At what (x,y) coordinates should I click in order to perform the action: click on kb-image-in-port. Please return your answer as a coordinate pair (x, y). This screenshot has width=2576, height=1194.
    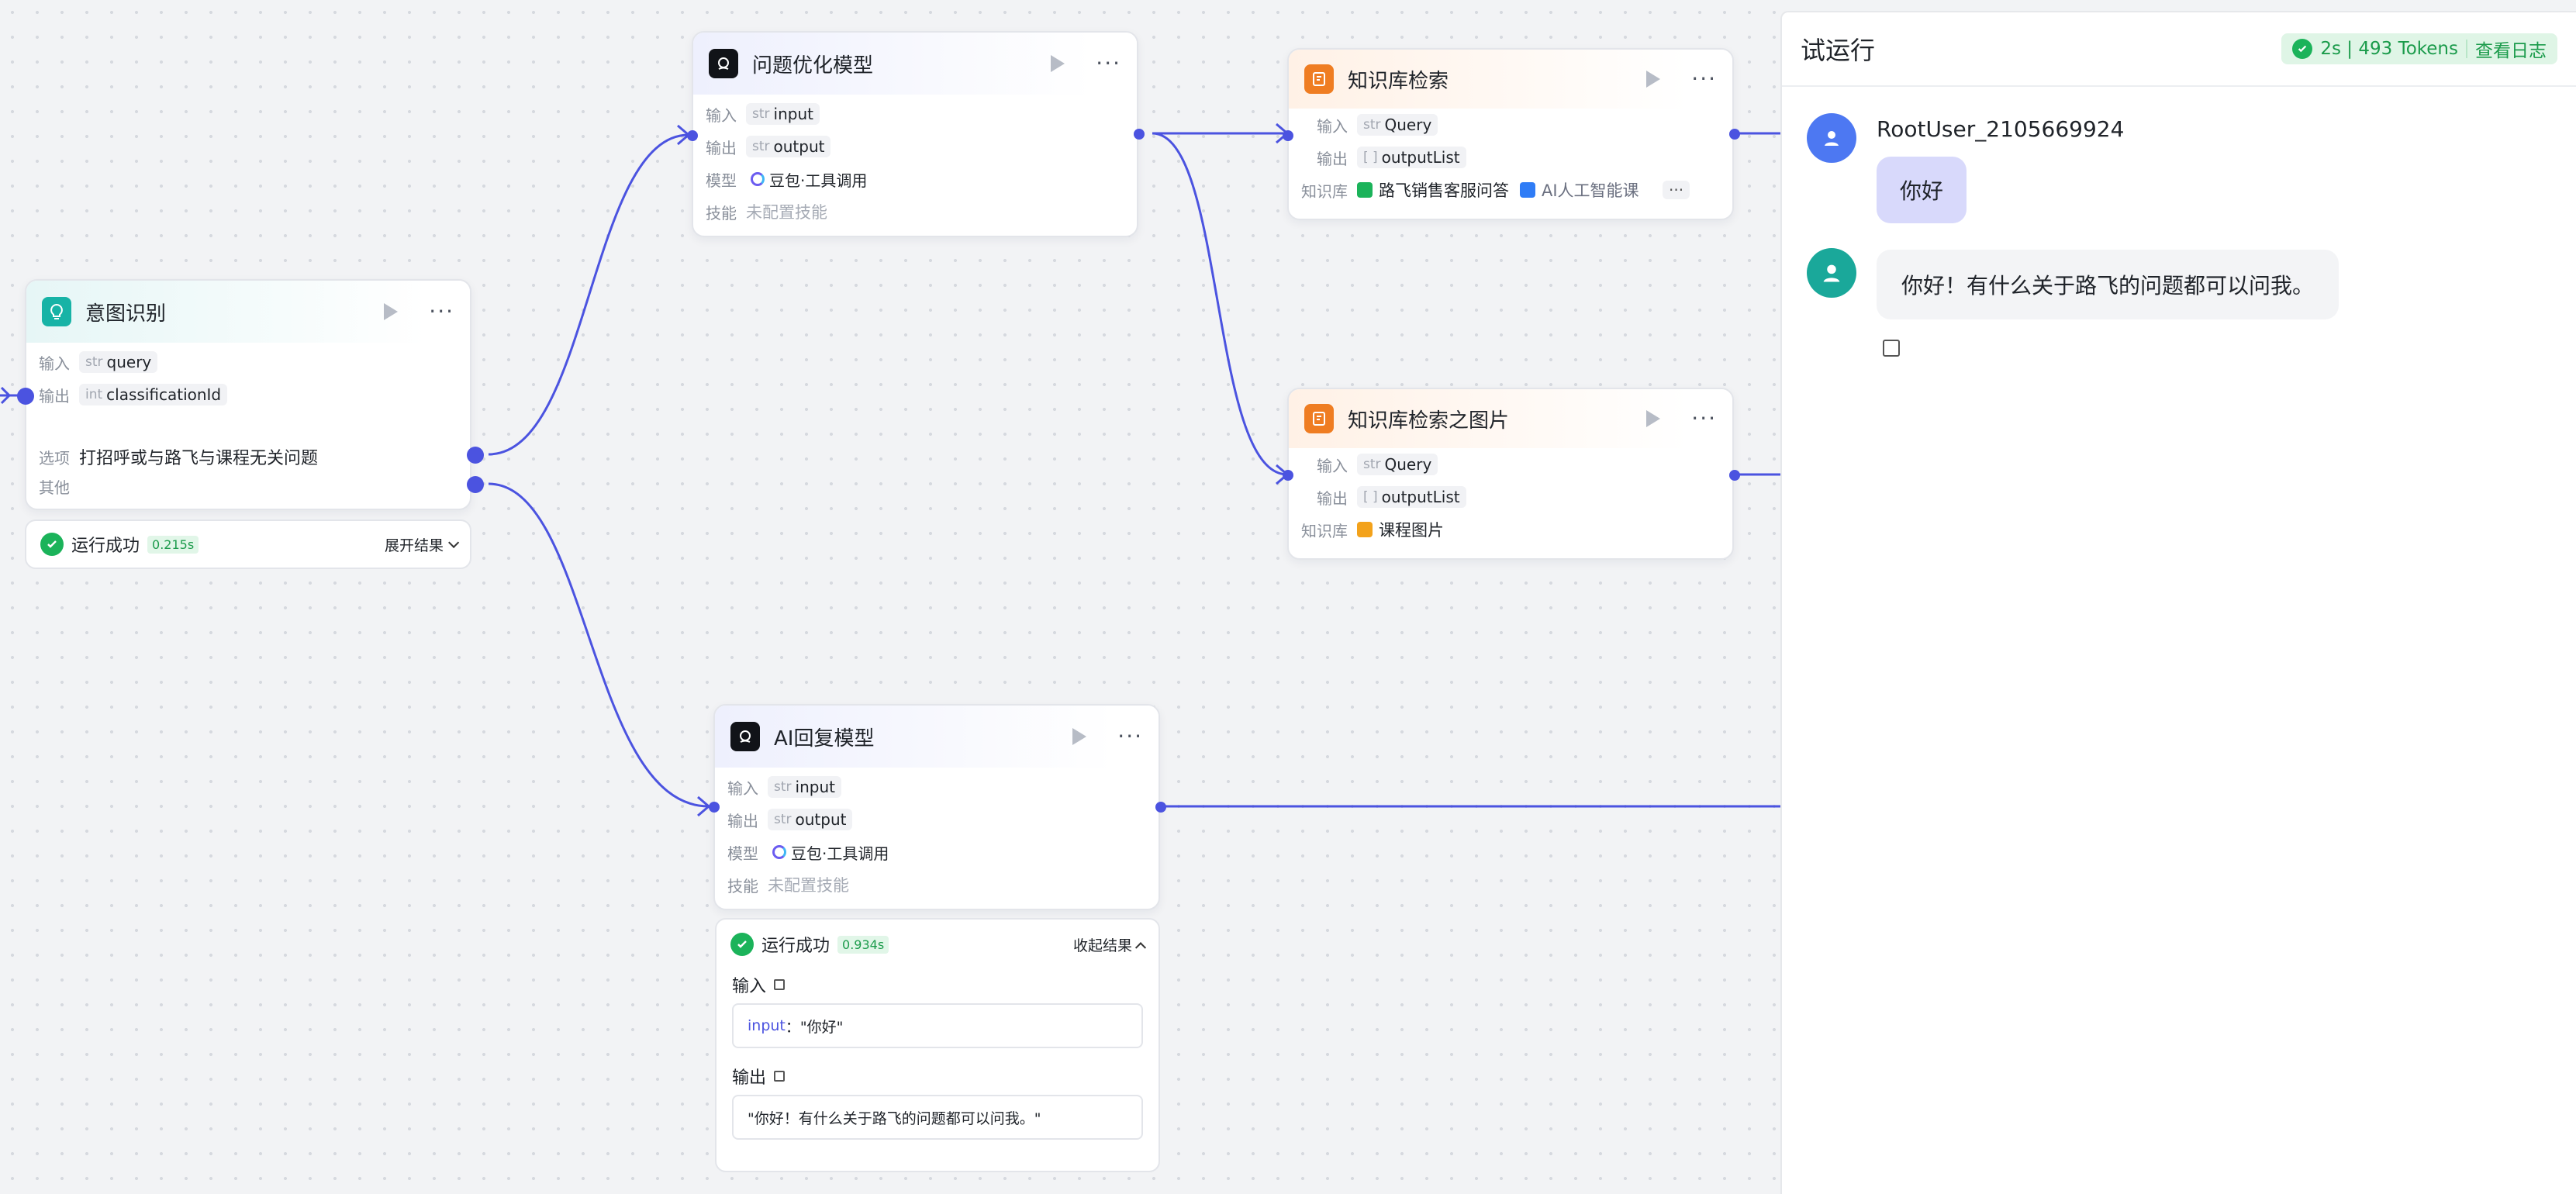
    Looking at the image, I should click on (1288, 475).